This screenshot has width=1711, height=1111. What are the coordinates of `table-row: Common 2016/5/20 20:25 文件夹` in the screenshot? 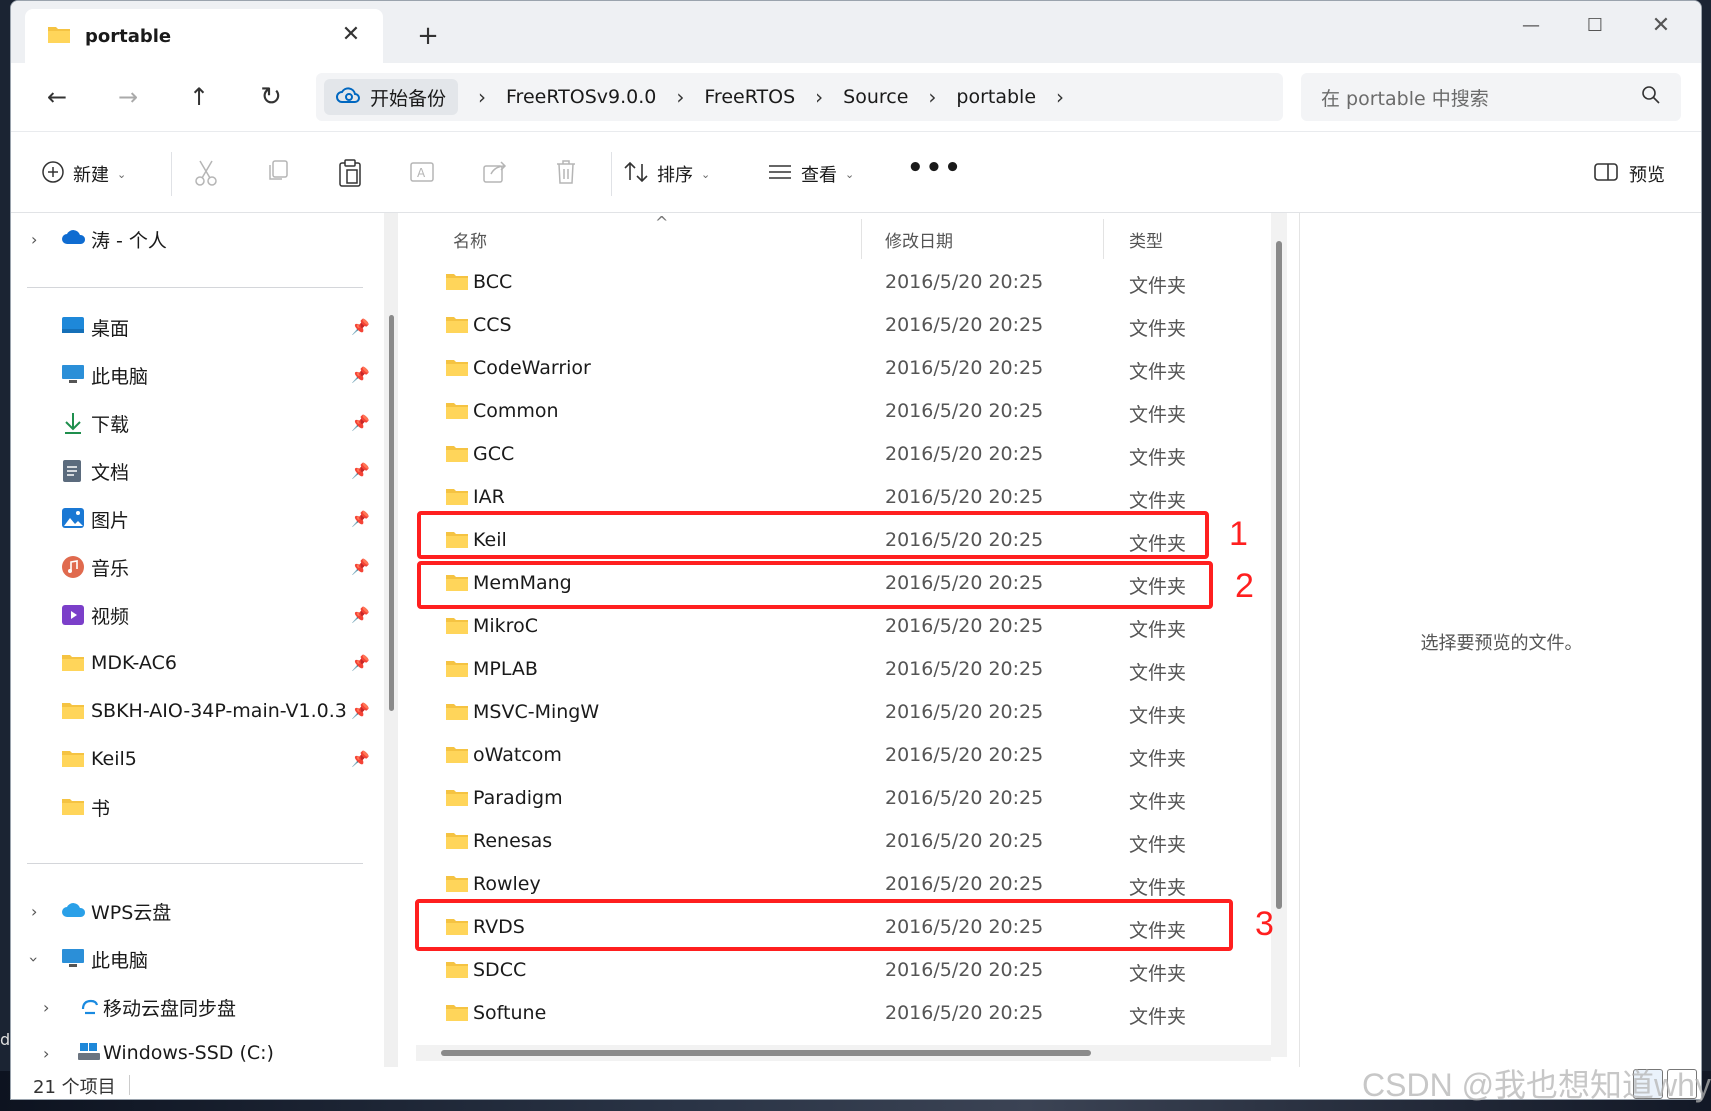 It's located at (837, 411).